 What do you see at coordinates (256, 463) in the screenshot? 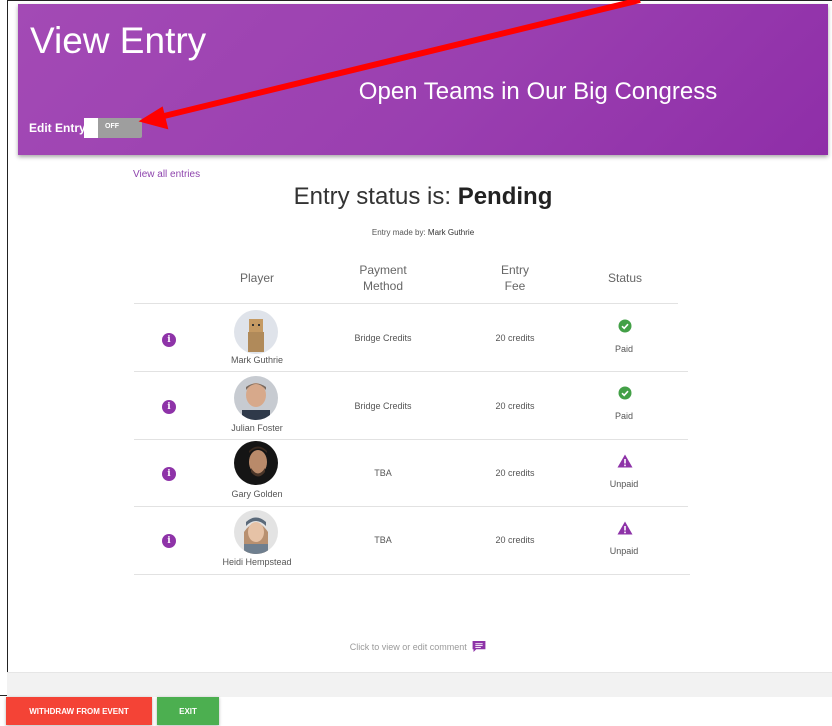
I see `player-avatar-gary-golden` at bounding box center [256, 463].